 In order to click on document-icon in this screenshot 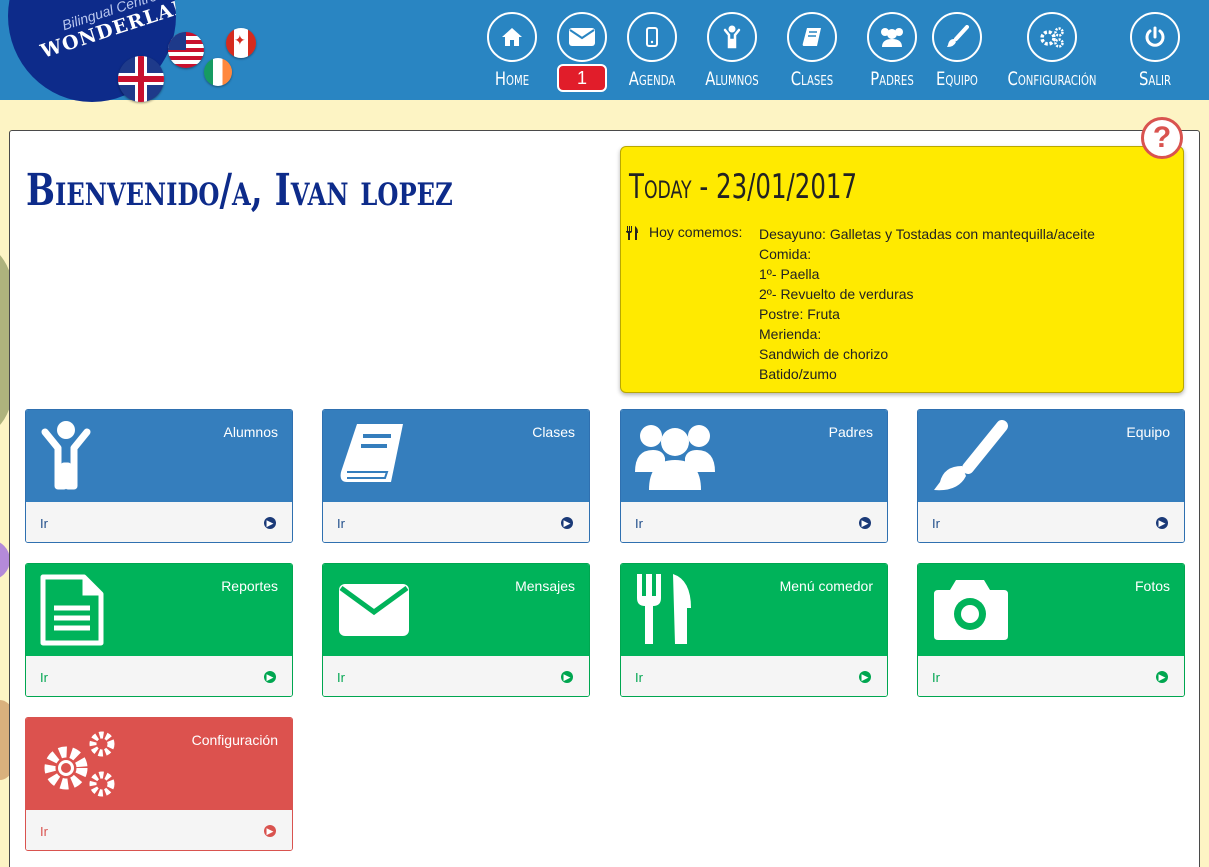, I will do `click(72, 610)`.